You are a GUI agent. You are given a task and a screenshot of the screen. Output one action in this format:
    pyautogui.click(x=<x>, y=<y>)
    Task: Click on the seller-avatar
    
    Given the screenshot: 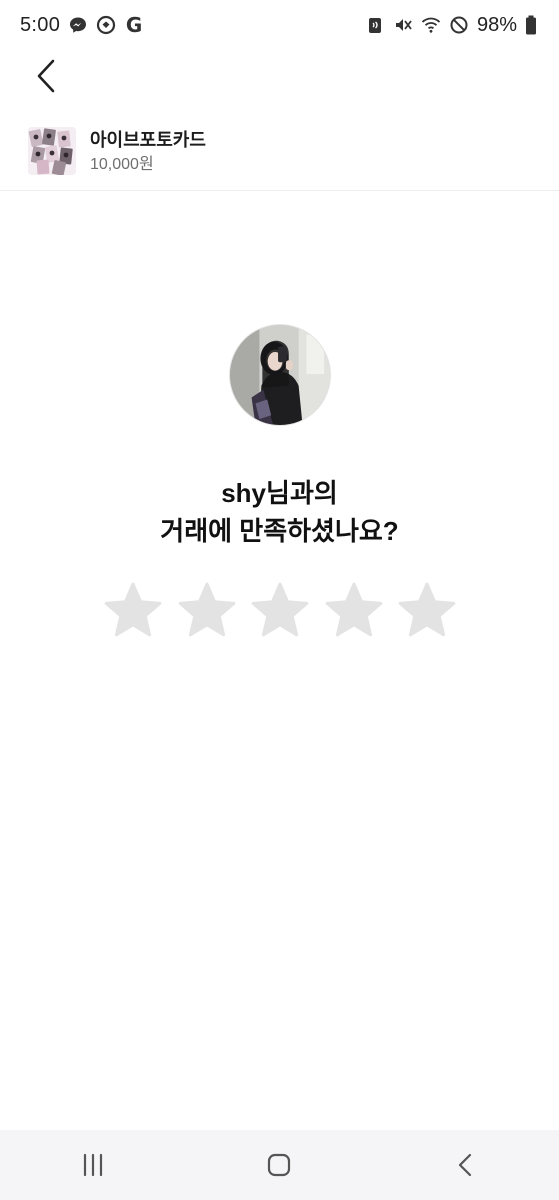 What is the action you would take?
    pyautogui.click(x=280, y=375)
    